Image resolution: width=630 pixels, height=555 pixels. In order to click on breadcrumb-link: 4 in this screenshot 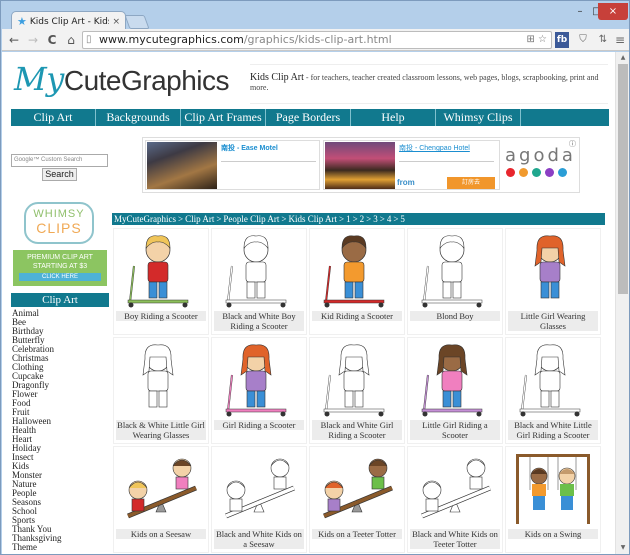, I will do `click(389, 219)`.